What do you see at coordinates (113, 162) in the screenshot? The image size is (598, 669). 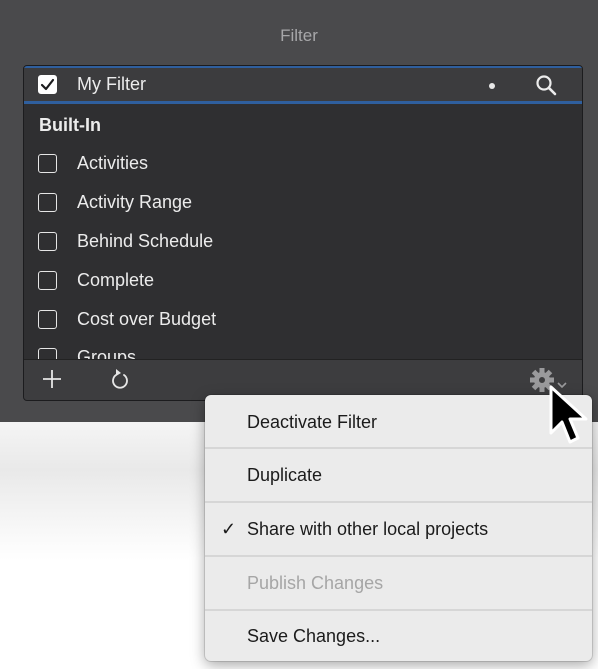 I see `filter-label: Activities` at bounding box center [113, 162].